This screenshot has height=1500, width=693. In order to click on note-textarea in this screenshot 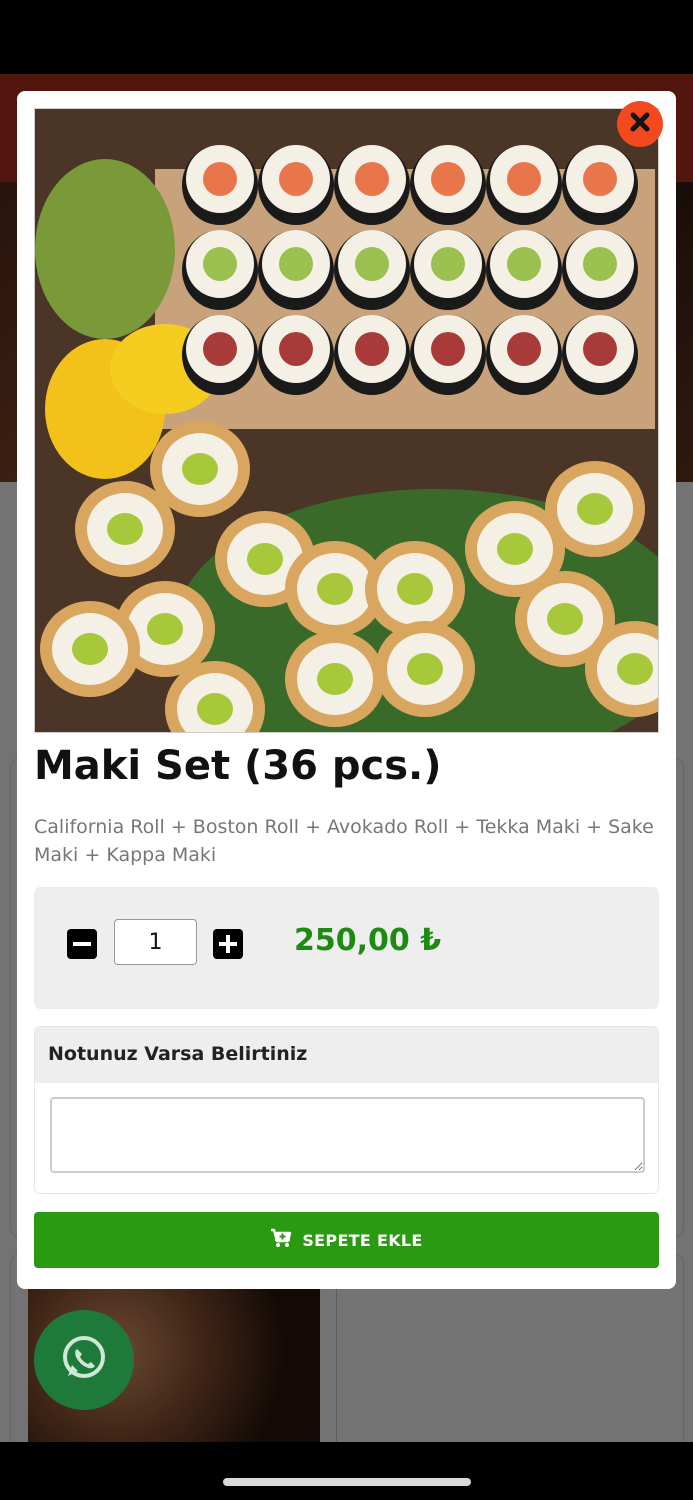, I will do `click(347, 1135)`.